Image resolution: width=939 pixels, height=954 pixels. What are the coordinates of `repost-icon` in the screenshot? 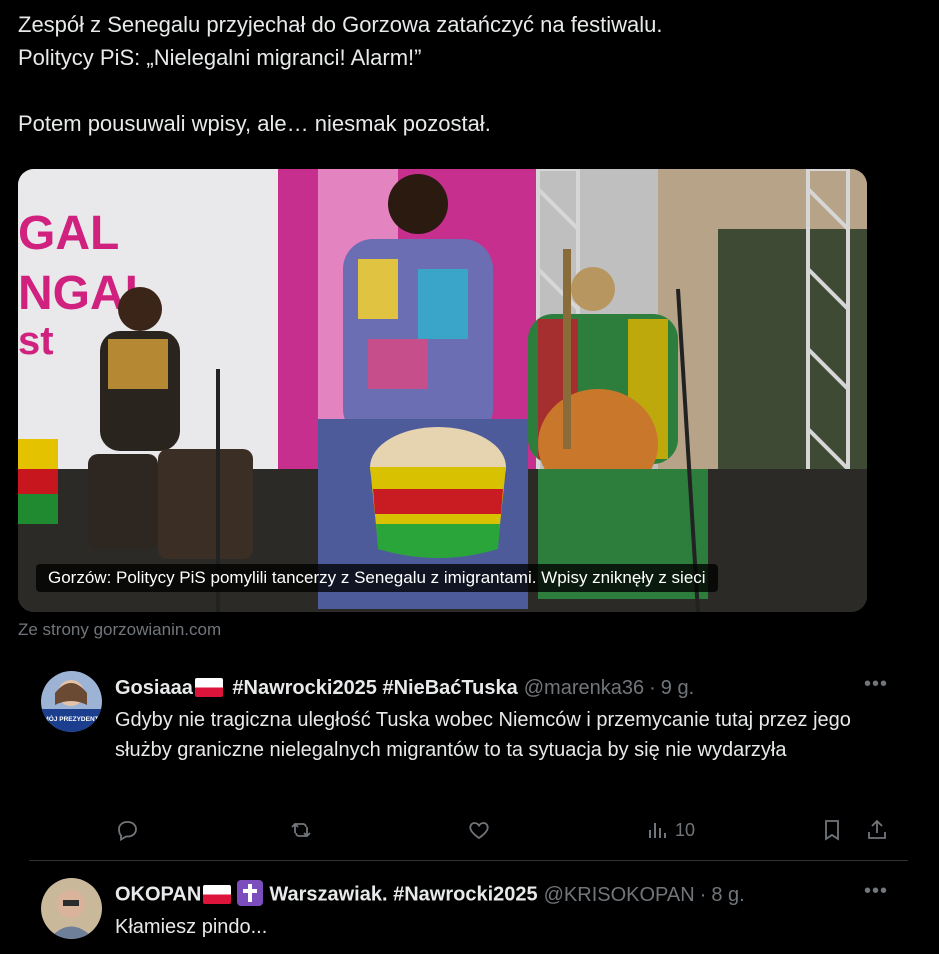 It's located at (301, 830).